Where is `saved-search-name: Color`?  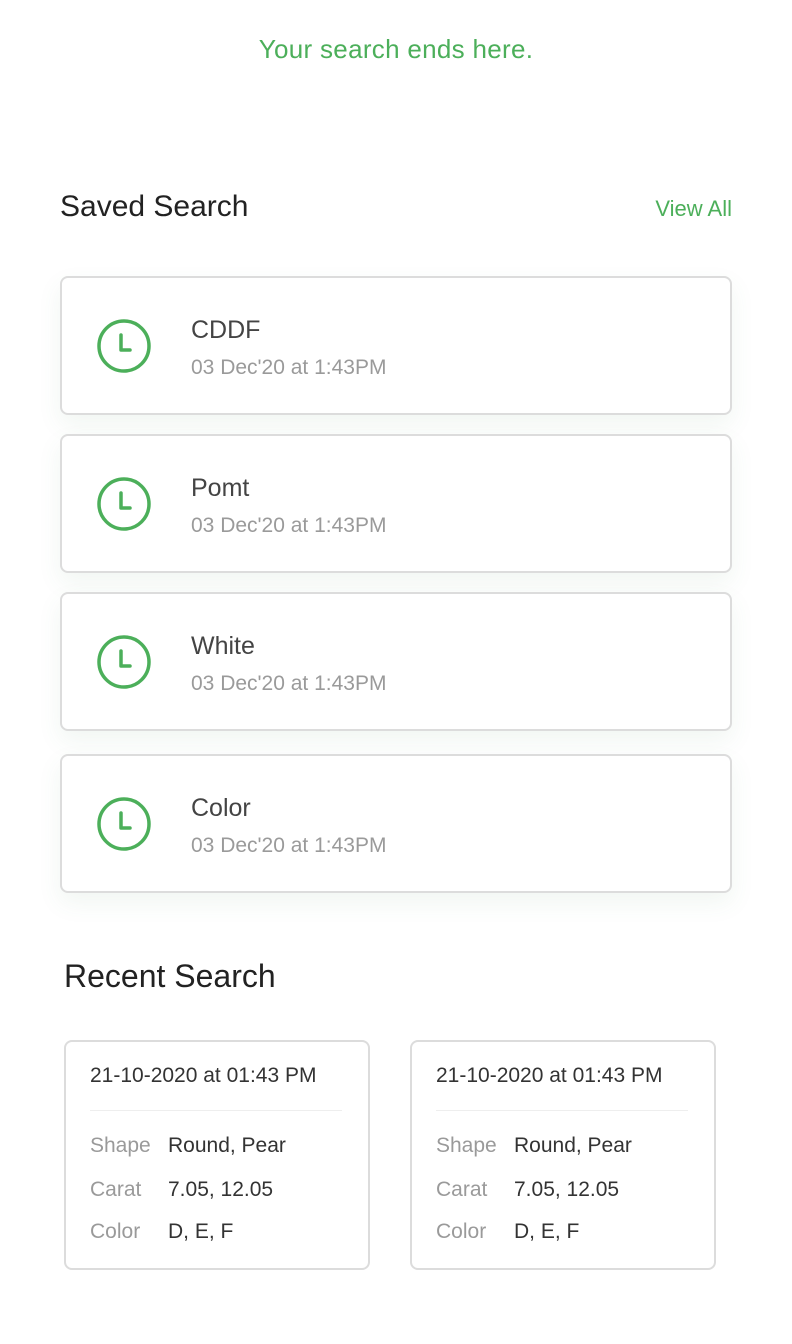
saved-search-name: Color is located at coordinates (221, 808).